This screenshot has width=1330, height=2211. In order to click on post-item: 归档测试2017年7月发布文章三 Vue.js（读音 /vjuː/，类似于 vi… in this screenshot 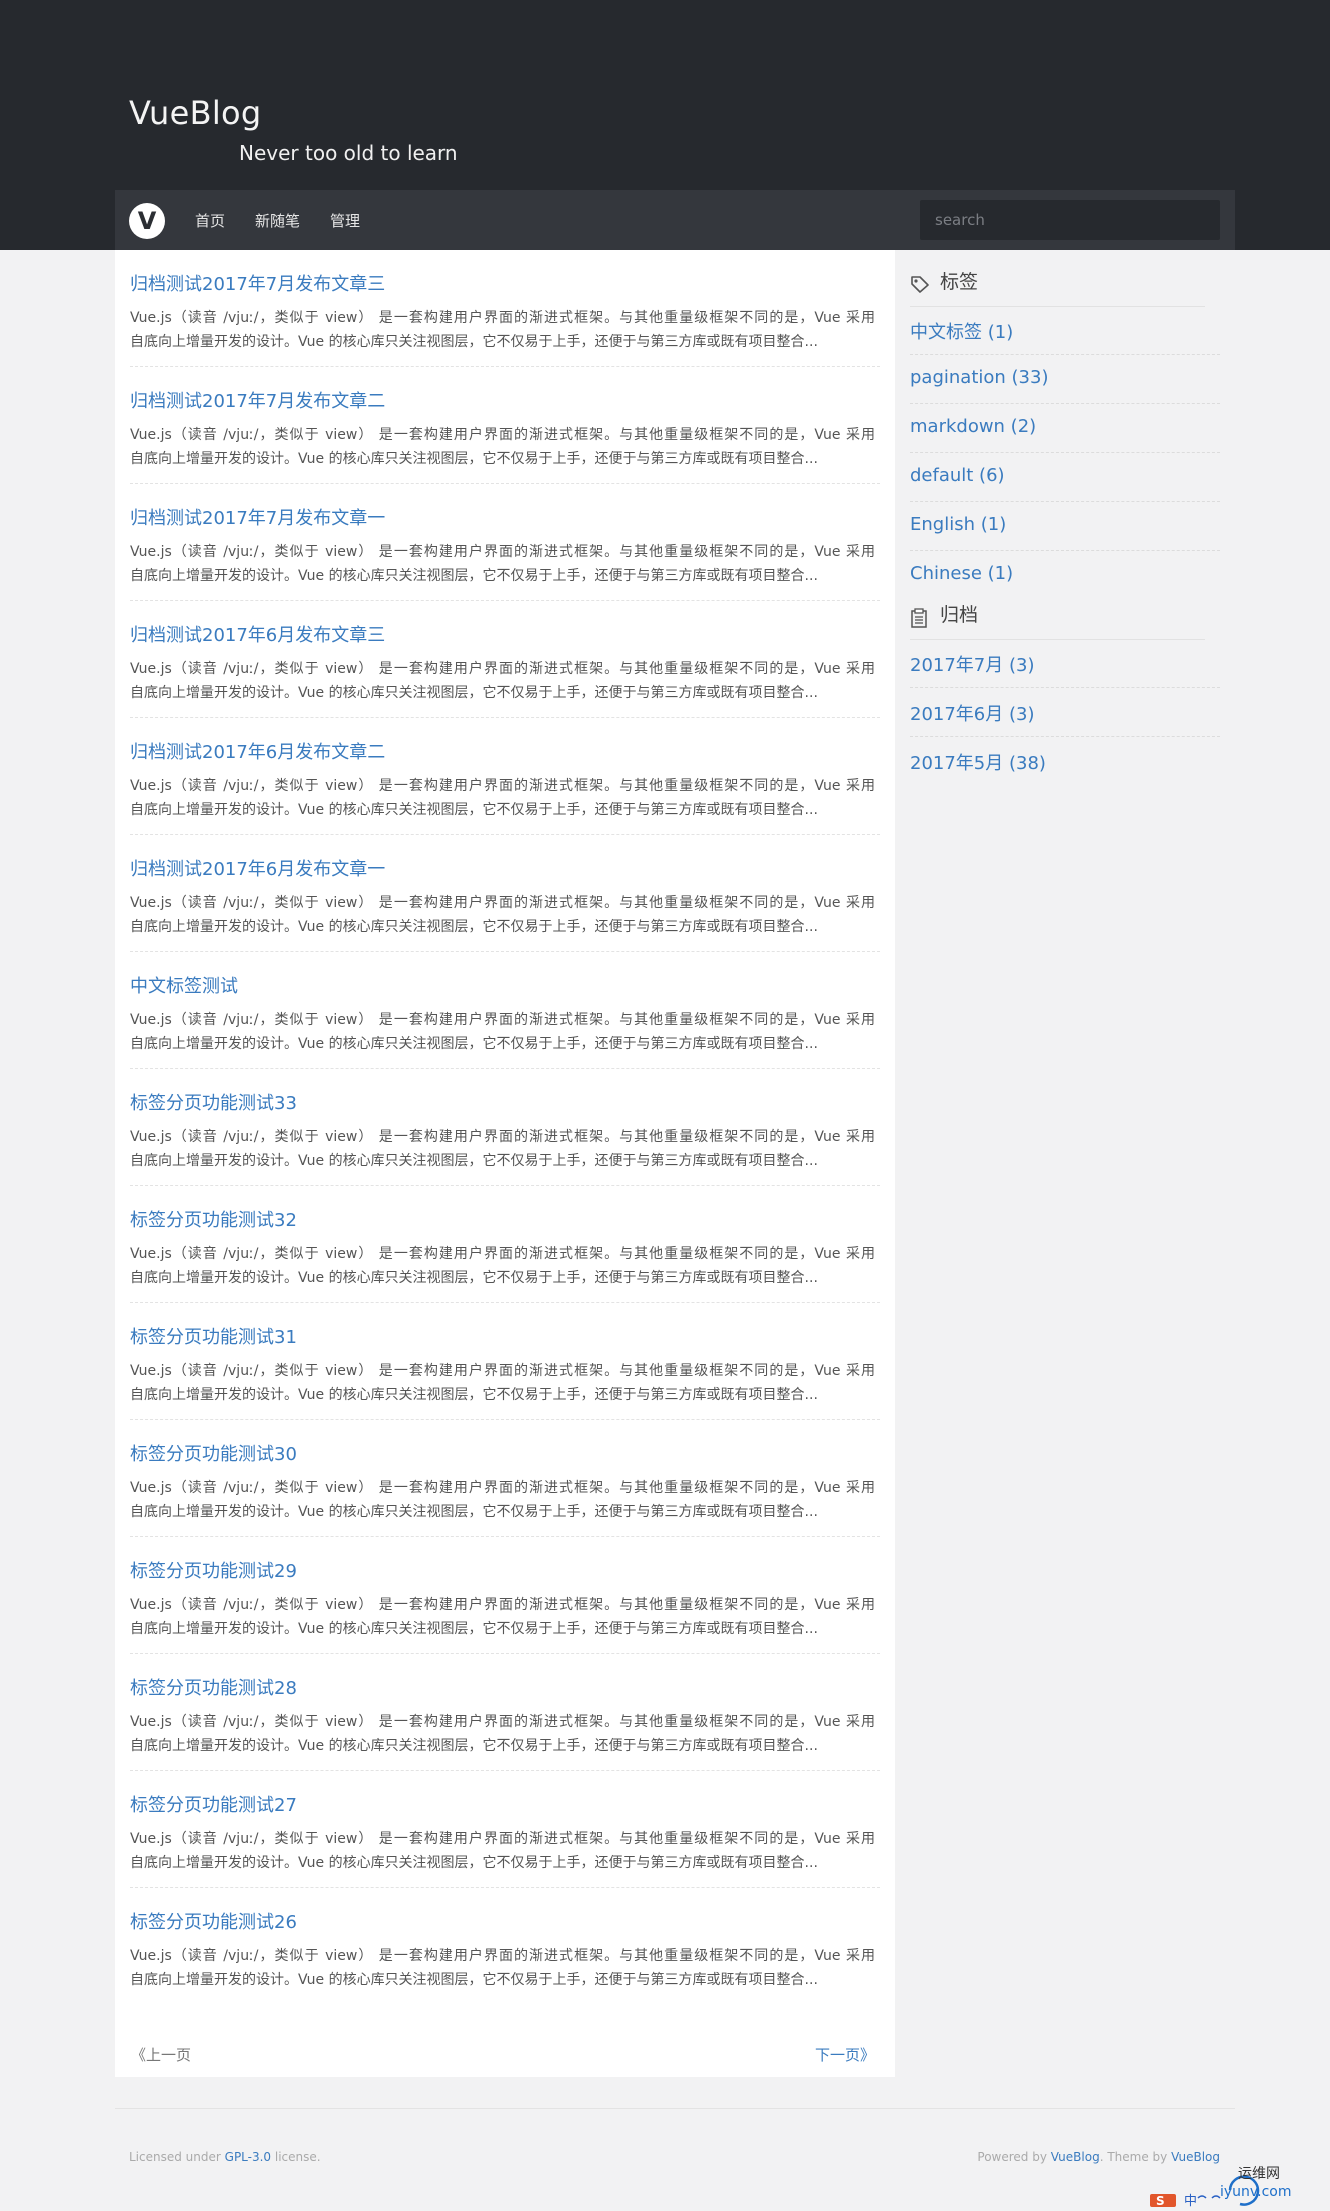, I will do `click(505, 308)`.